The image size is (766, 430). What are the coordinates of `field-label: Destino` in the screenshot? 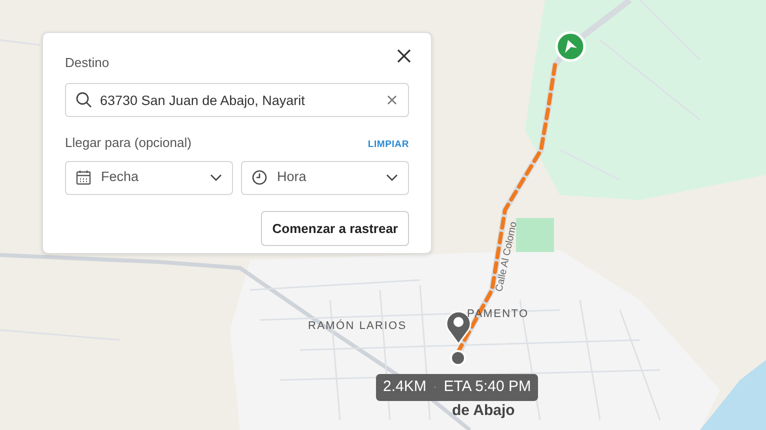 It's located at (87, 62).